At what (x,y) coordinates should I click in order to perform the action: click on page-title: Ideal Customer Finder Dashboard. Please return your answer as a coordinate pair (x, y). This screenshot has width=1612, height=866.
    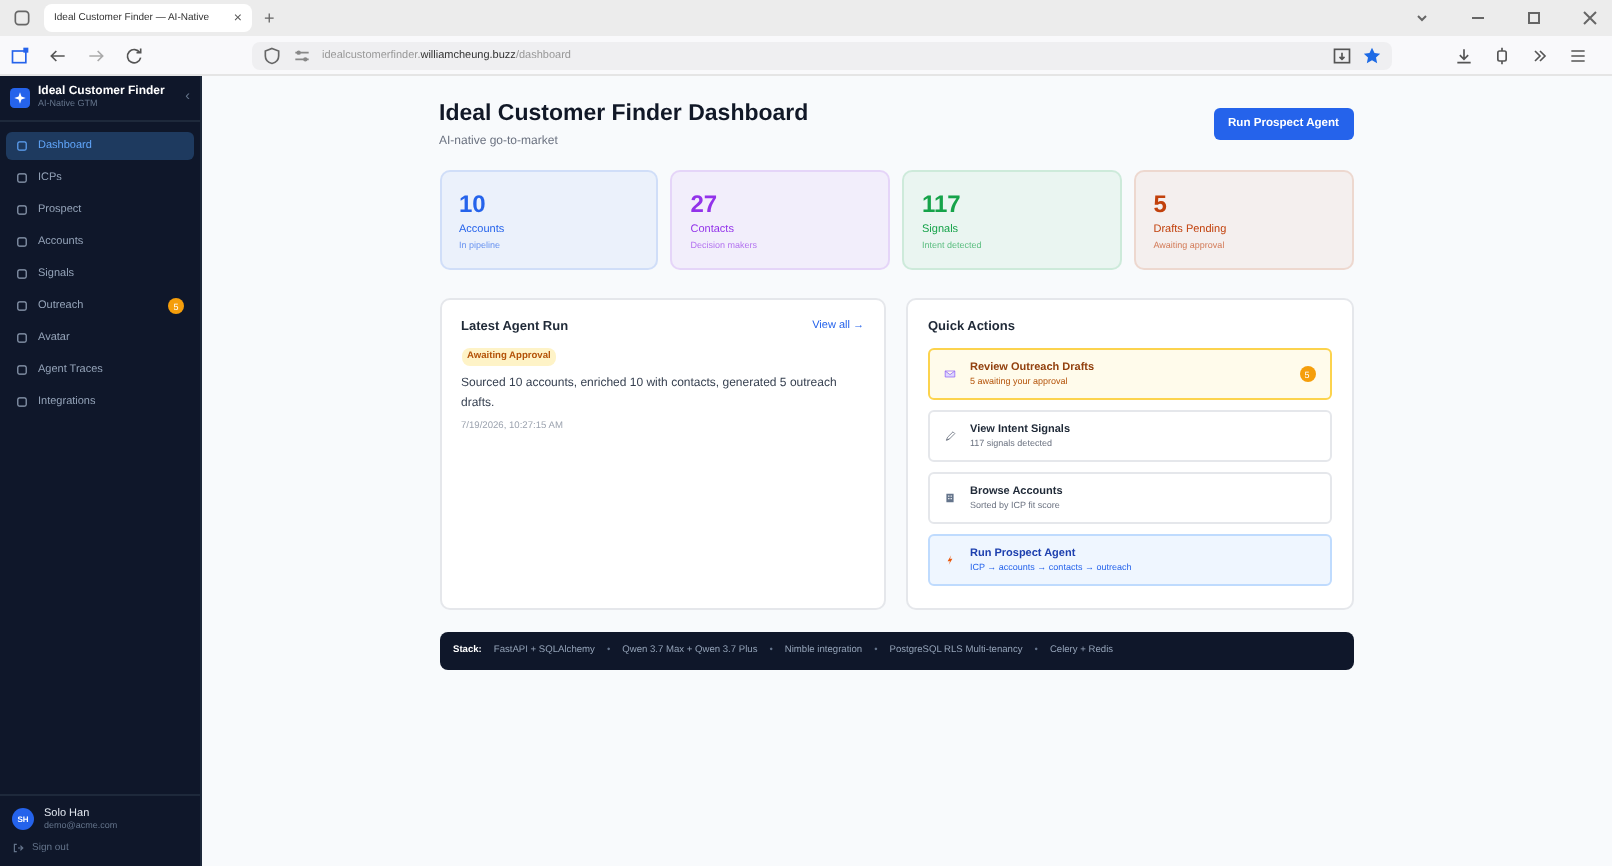
    Looking at the image, I should click on (624, 114).